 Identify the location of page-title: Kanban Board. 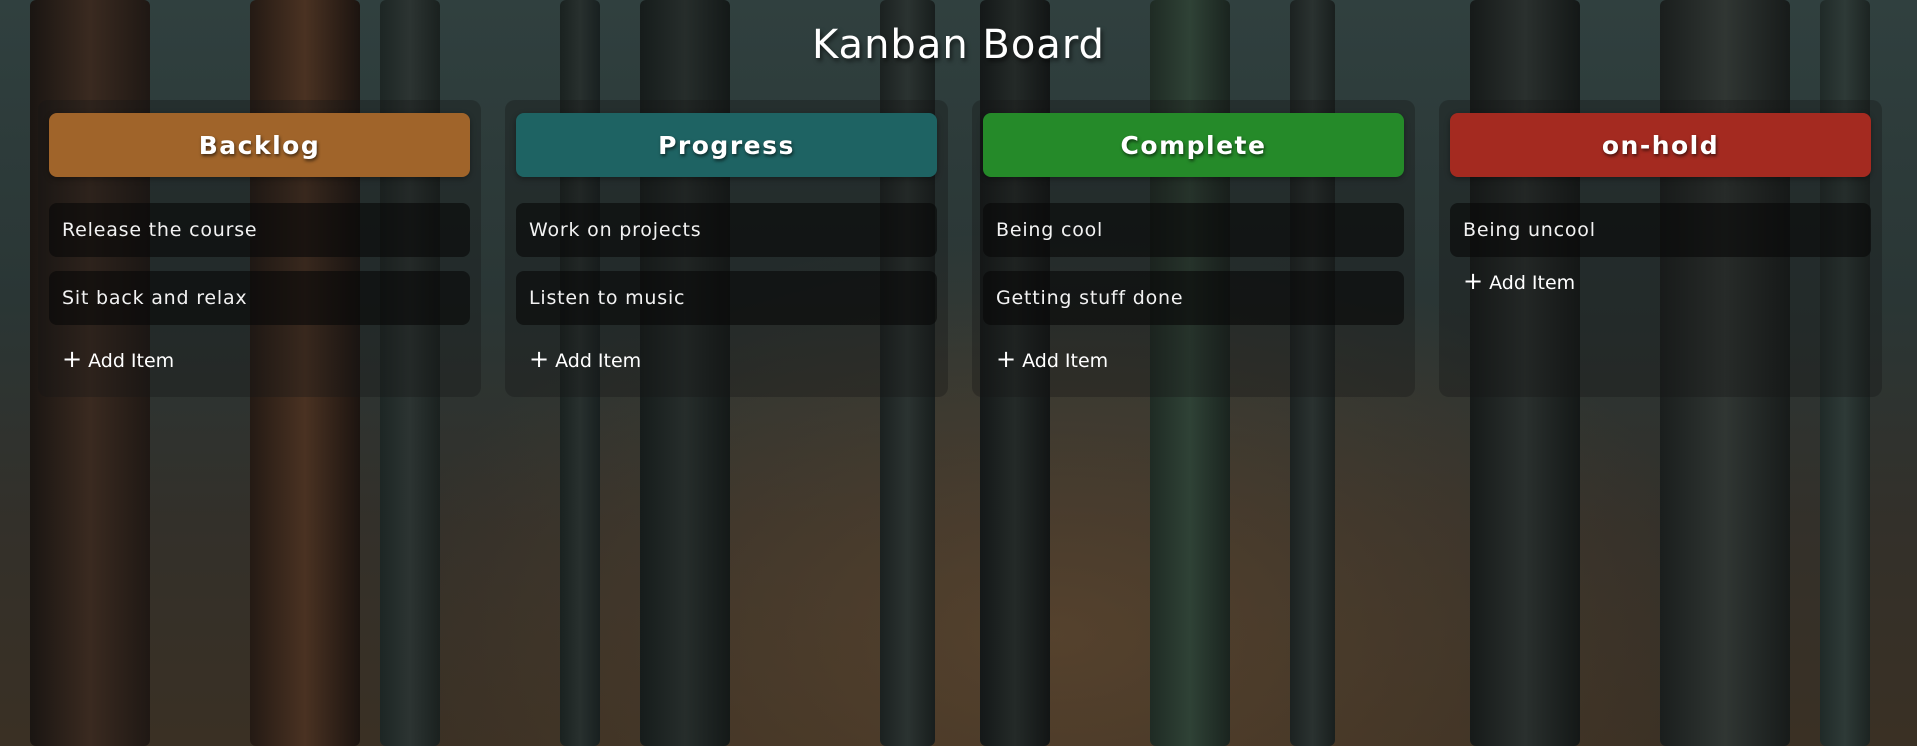
(958, 45).